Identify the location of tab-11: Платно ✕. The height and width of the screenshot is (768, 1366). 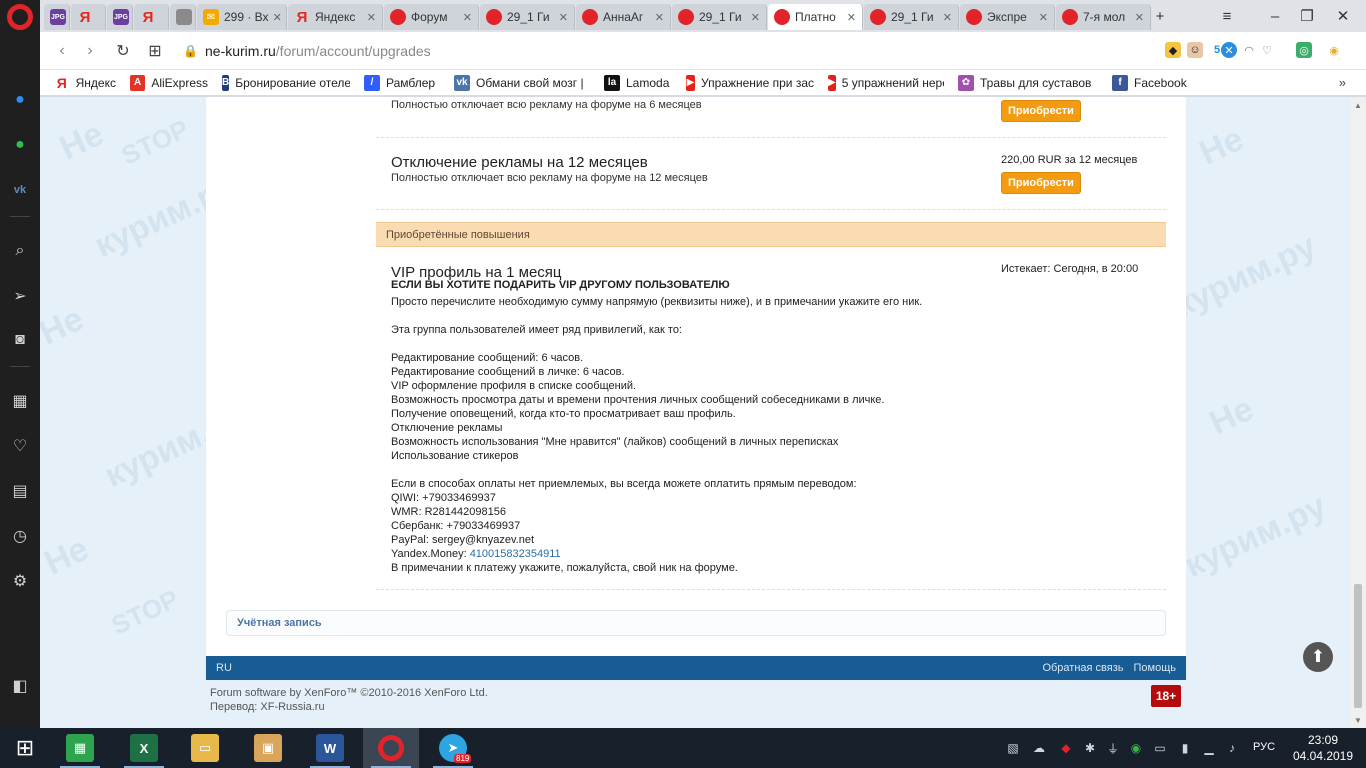
(815, 17).